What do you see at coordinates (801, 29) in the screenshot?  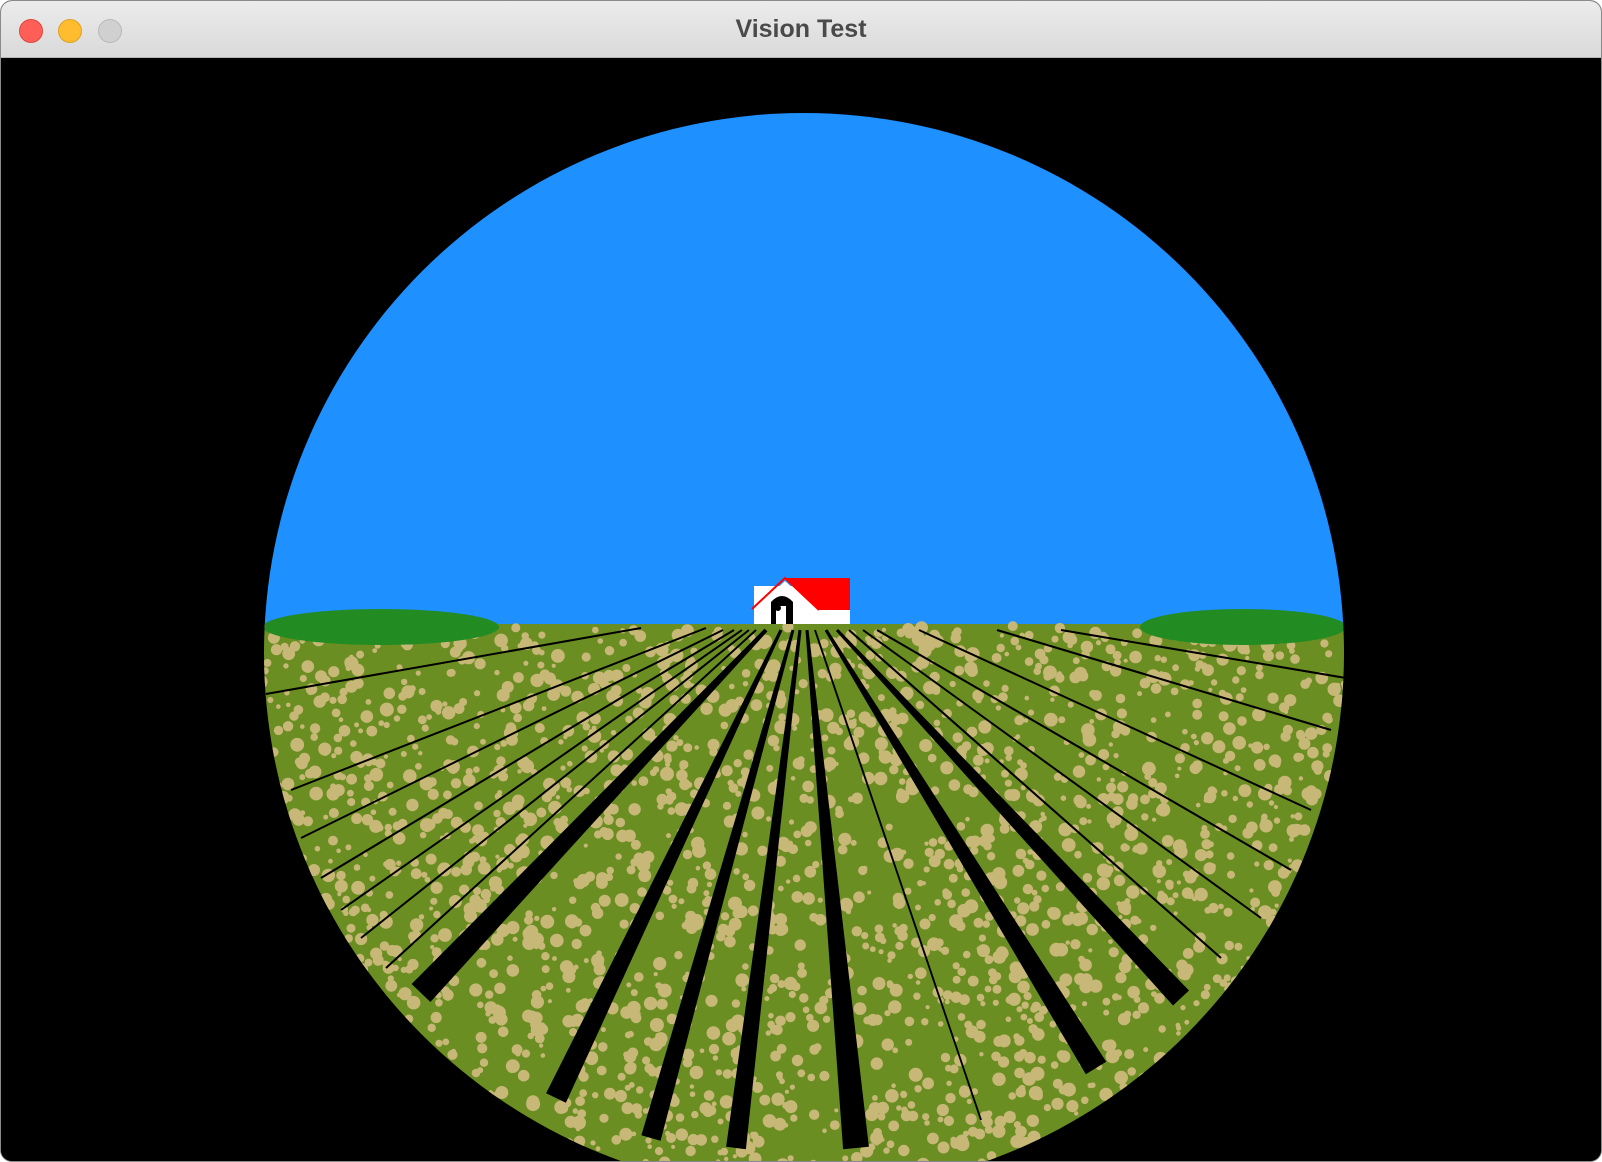 I see `title-bar: Vision Test` at bounding box center [801, 29].